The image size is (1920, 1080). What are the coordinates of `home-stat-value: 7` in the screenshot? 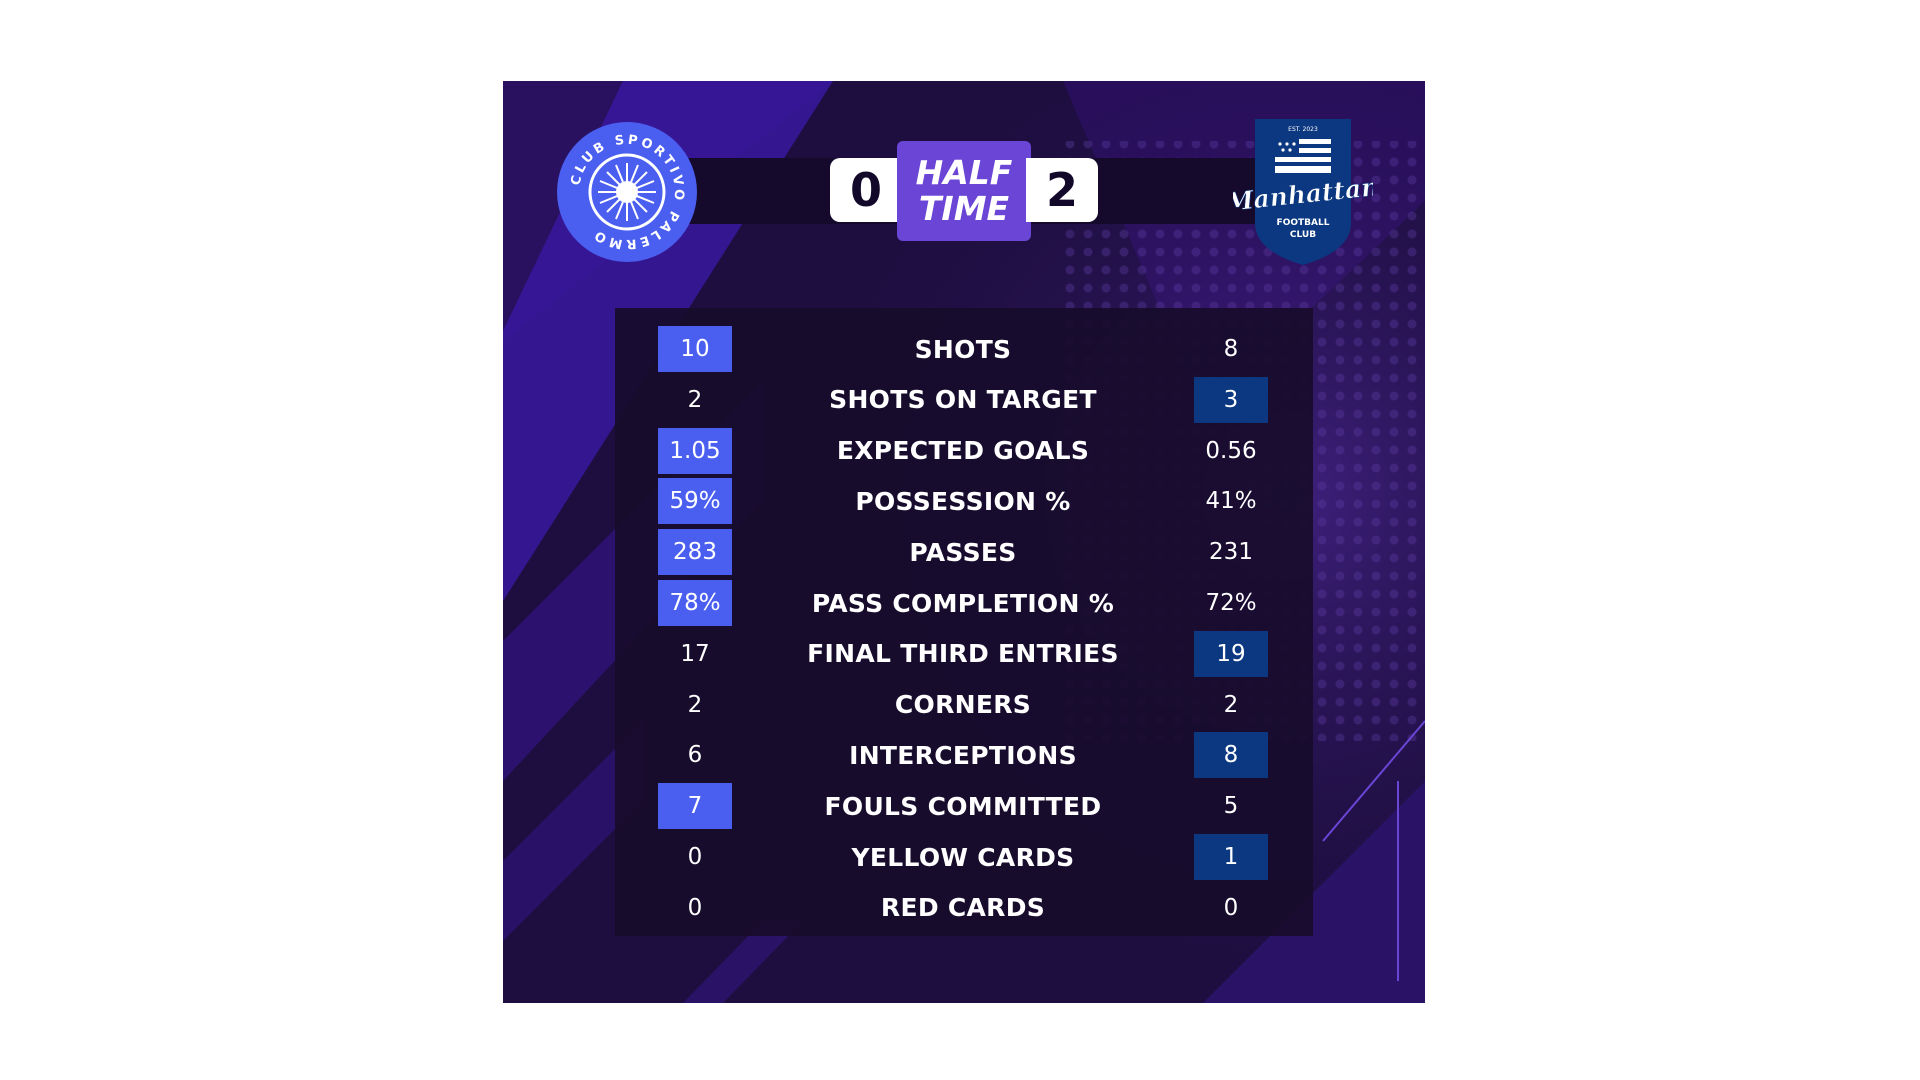 It's located at (695, 806).